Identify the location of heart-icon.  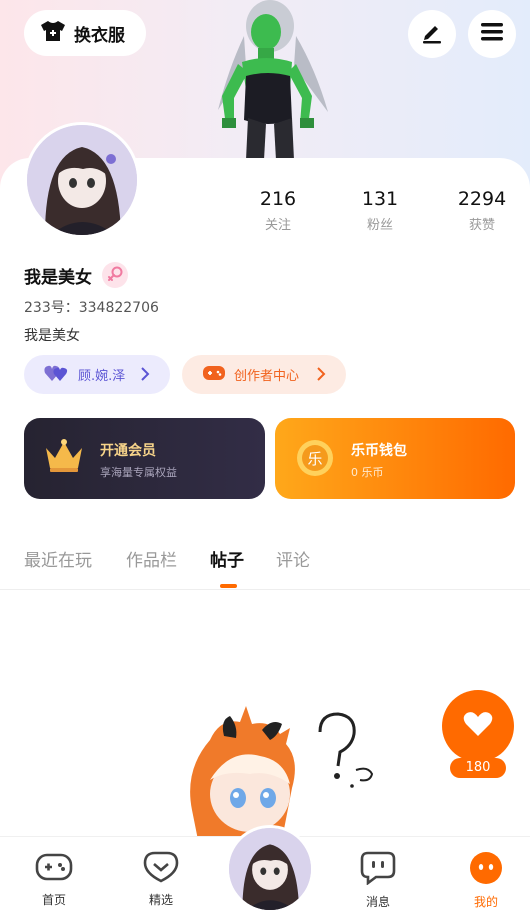
(478, 726).